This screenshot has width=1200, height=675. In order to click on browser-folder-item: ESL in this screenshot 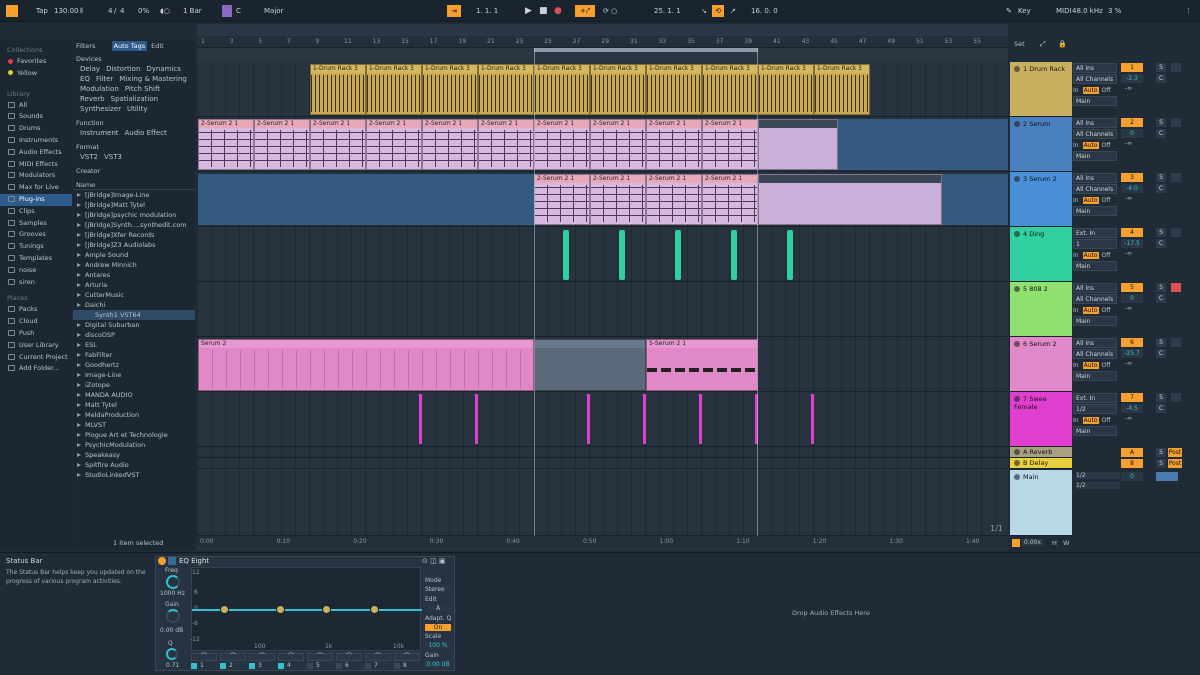, I will do `click(134, 345)`.